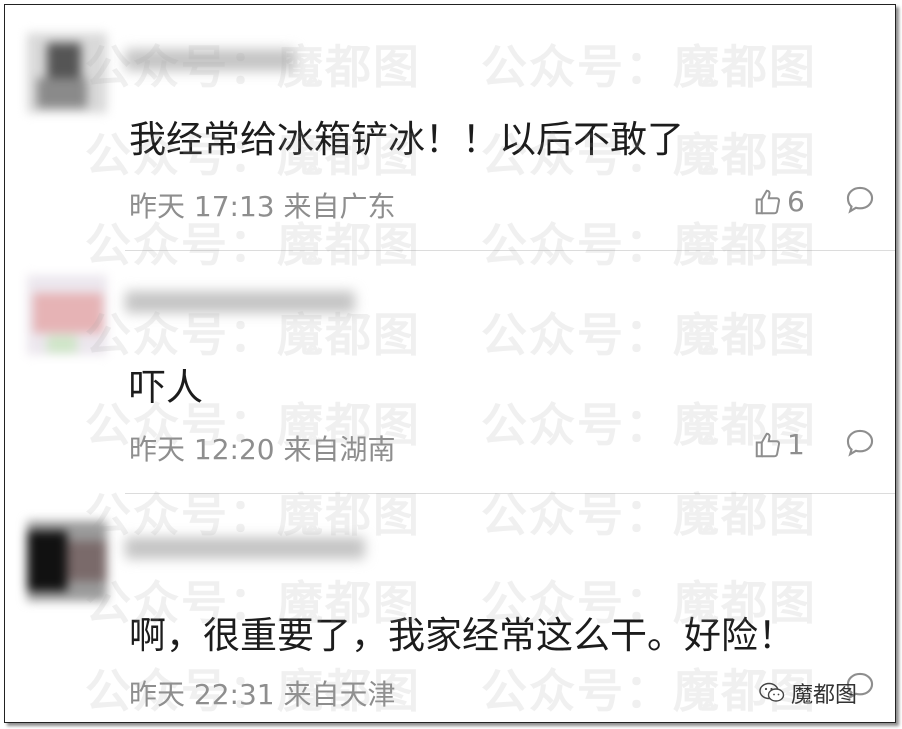 This screenshot has width=902, height=729. Describe the element at coordinates (166, 387) in the screenshot. I see `comment-text: 吓人` at that location.